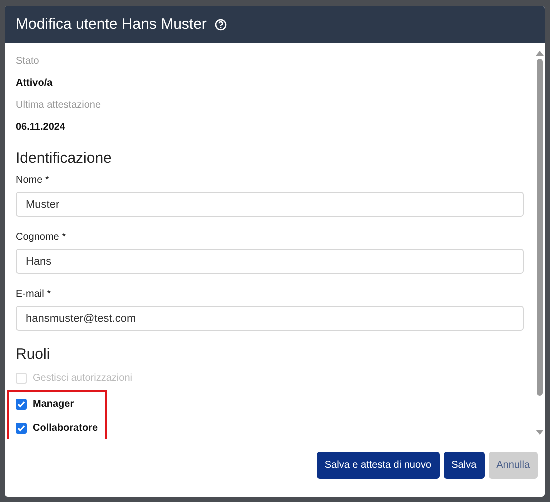  I want to click on help-icon, so click(220, 24).